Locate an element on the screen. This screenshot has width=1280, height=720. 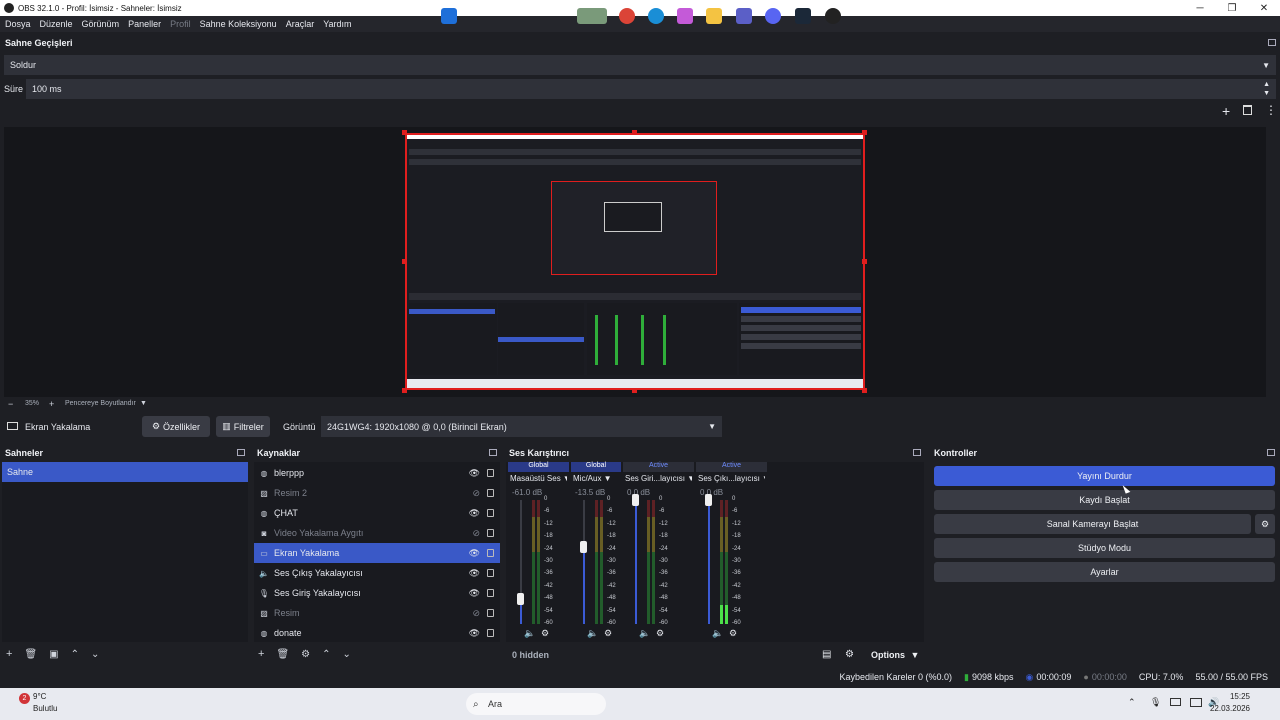
resize-handle-tl is located at coordinates (404, 132).